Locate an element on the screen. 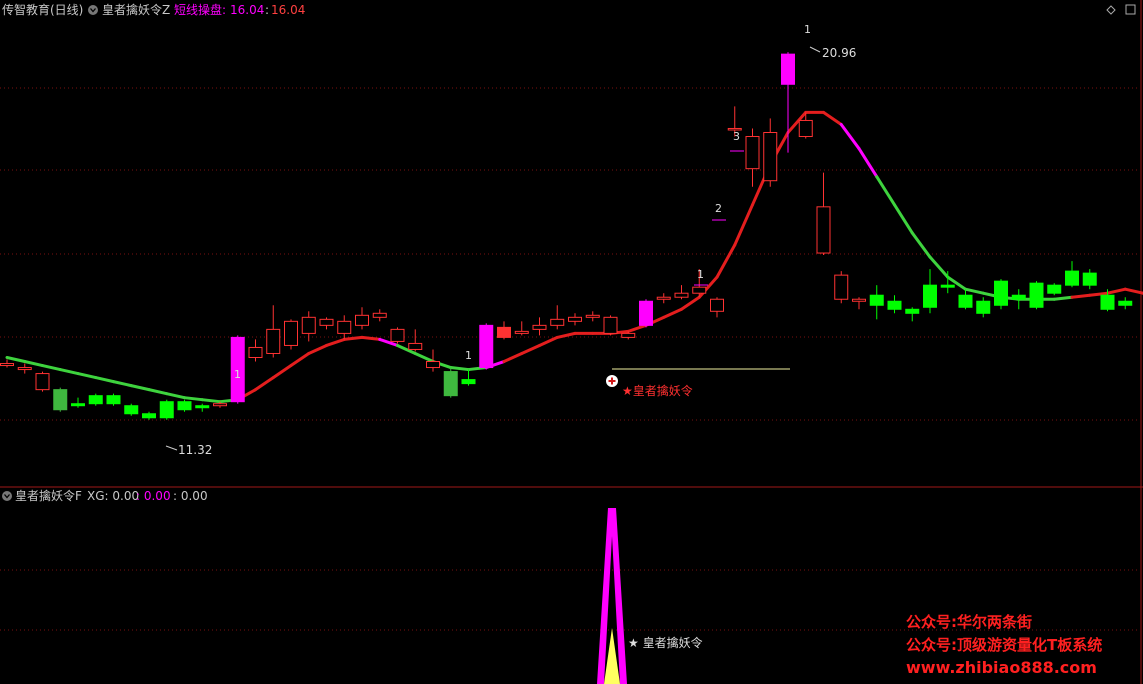  low-label: 11.32 is located at coordinates (195, 450).